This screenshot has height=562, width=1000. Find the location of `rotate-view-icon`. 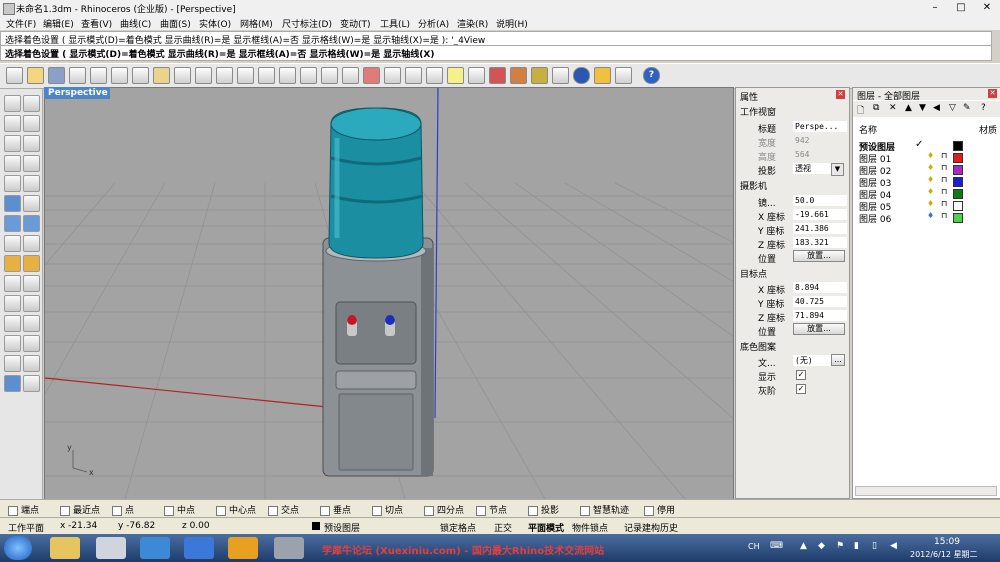

rotate-view-icon is located at coordinates (224, 75).